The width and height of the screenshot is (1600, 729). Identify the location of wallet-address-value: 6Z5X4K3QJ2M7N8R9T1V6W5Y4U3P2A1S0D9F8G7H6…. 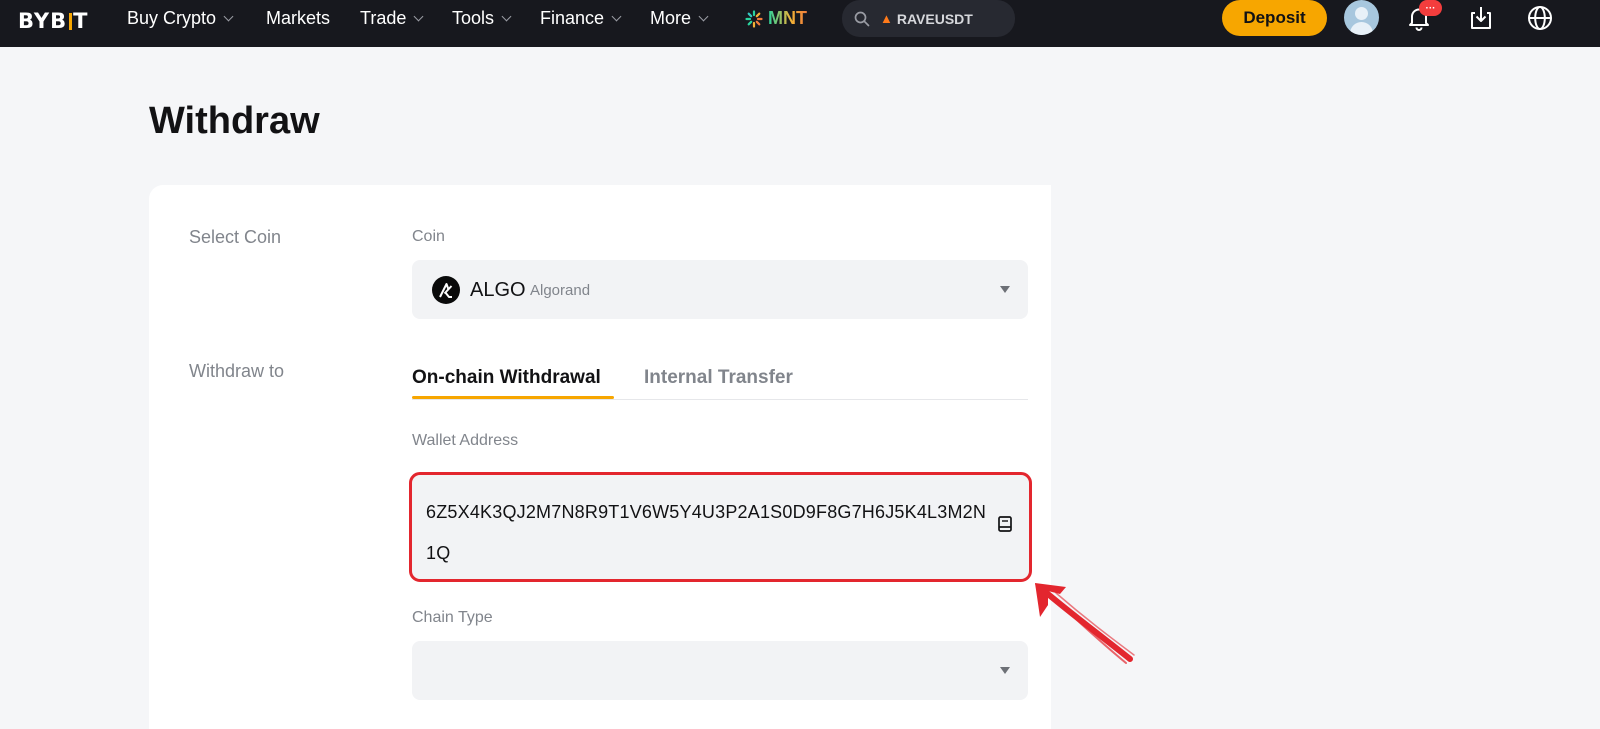
(706, 532).